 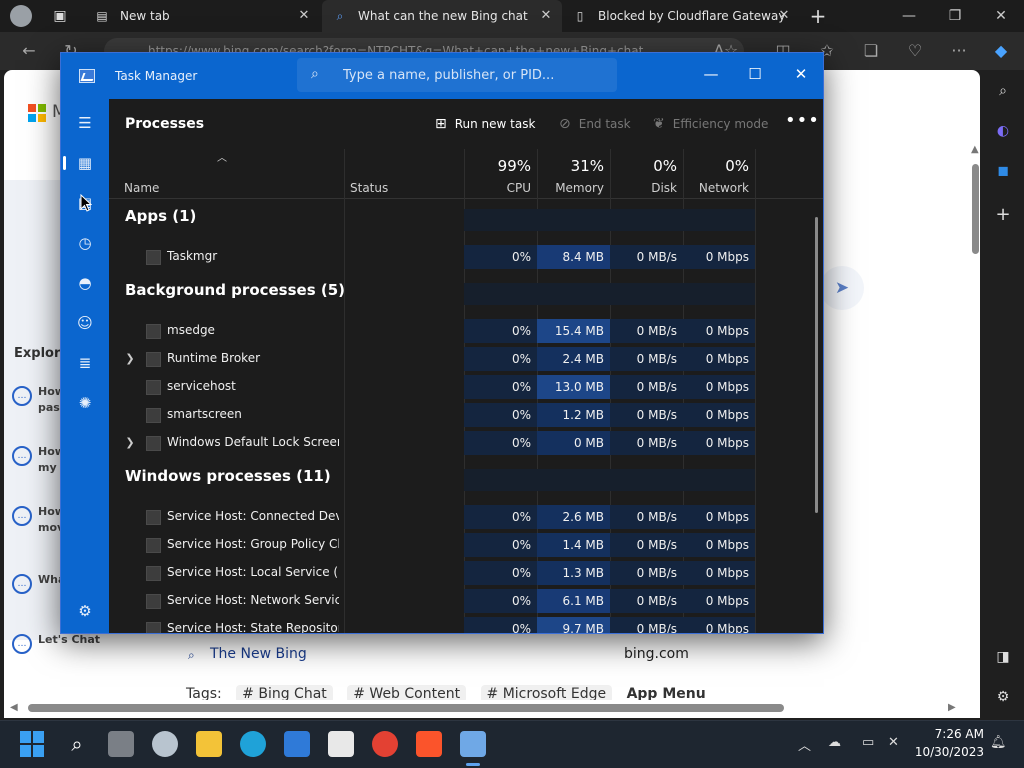 I want to click on new-tab-button: +, so click(x=818, y=16).